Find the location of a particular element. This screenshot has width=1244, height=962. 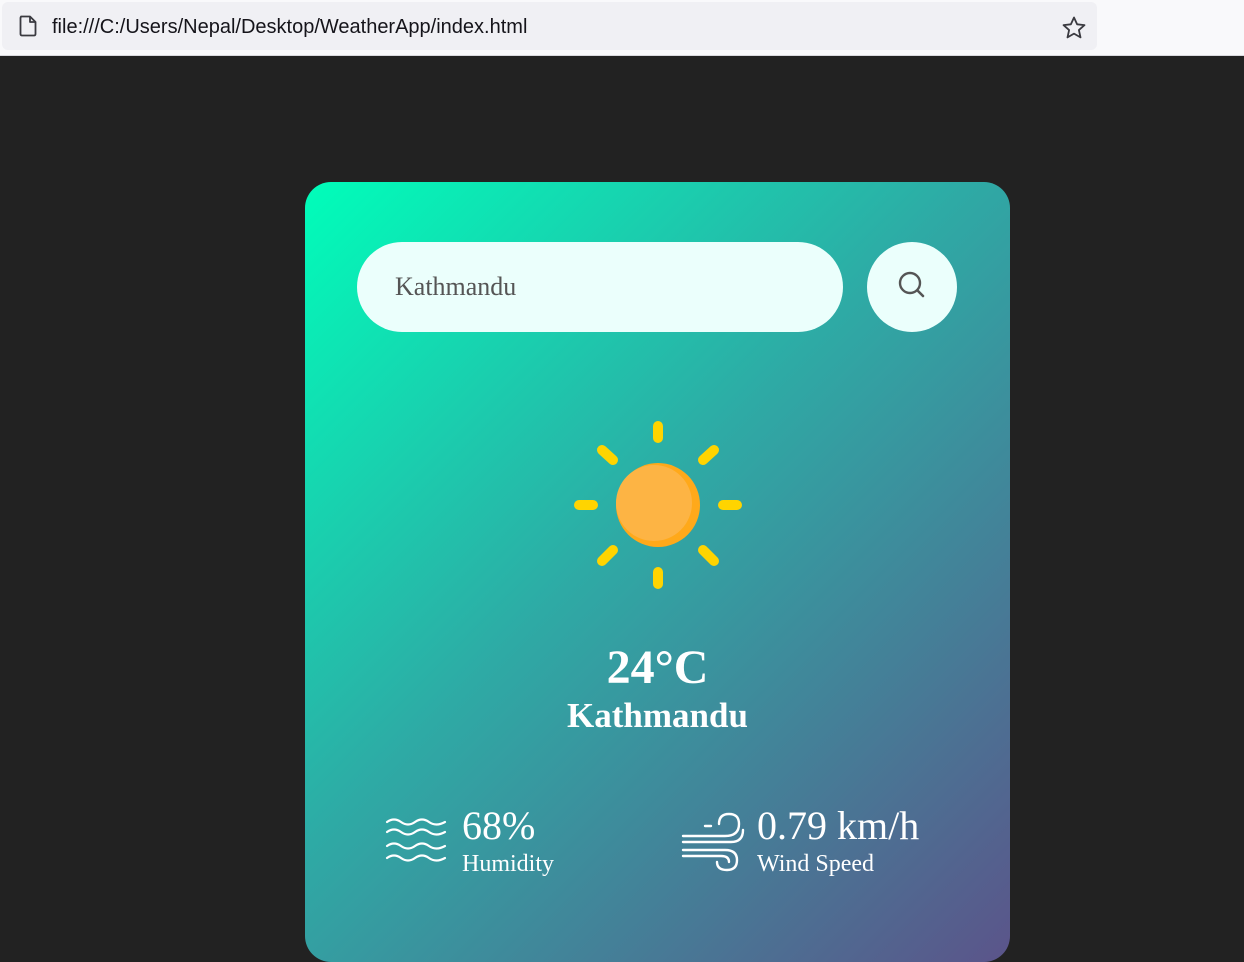

wind-speed-label: Wind Speed is located at coordinates (816, 864).